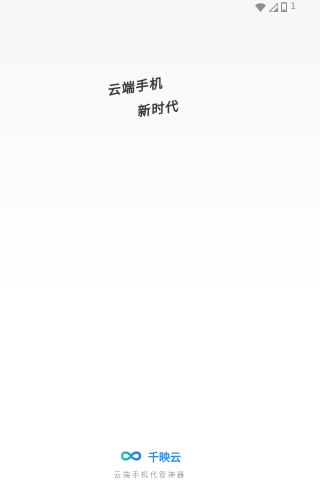  What do you see at coordinates (152, 95) in the screenshot?
I see `slogan: 云端手机 新时代` at bounding box center [152, 95].